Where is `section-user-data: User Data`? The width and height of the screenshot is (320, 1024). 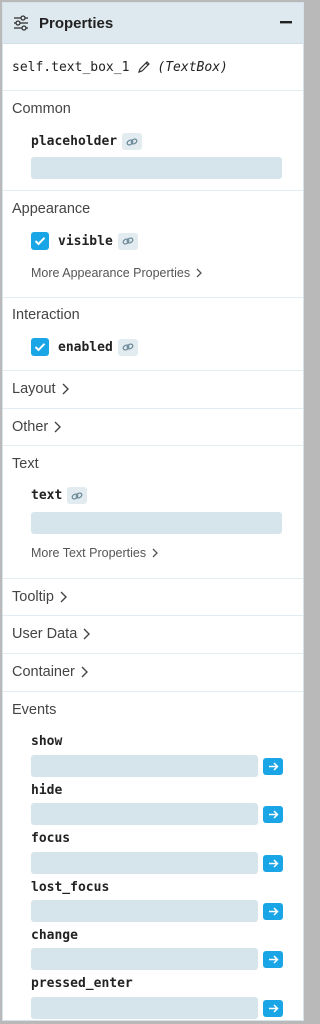
section-user-data: User Data is located at coordinates (153, 635).